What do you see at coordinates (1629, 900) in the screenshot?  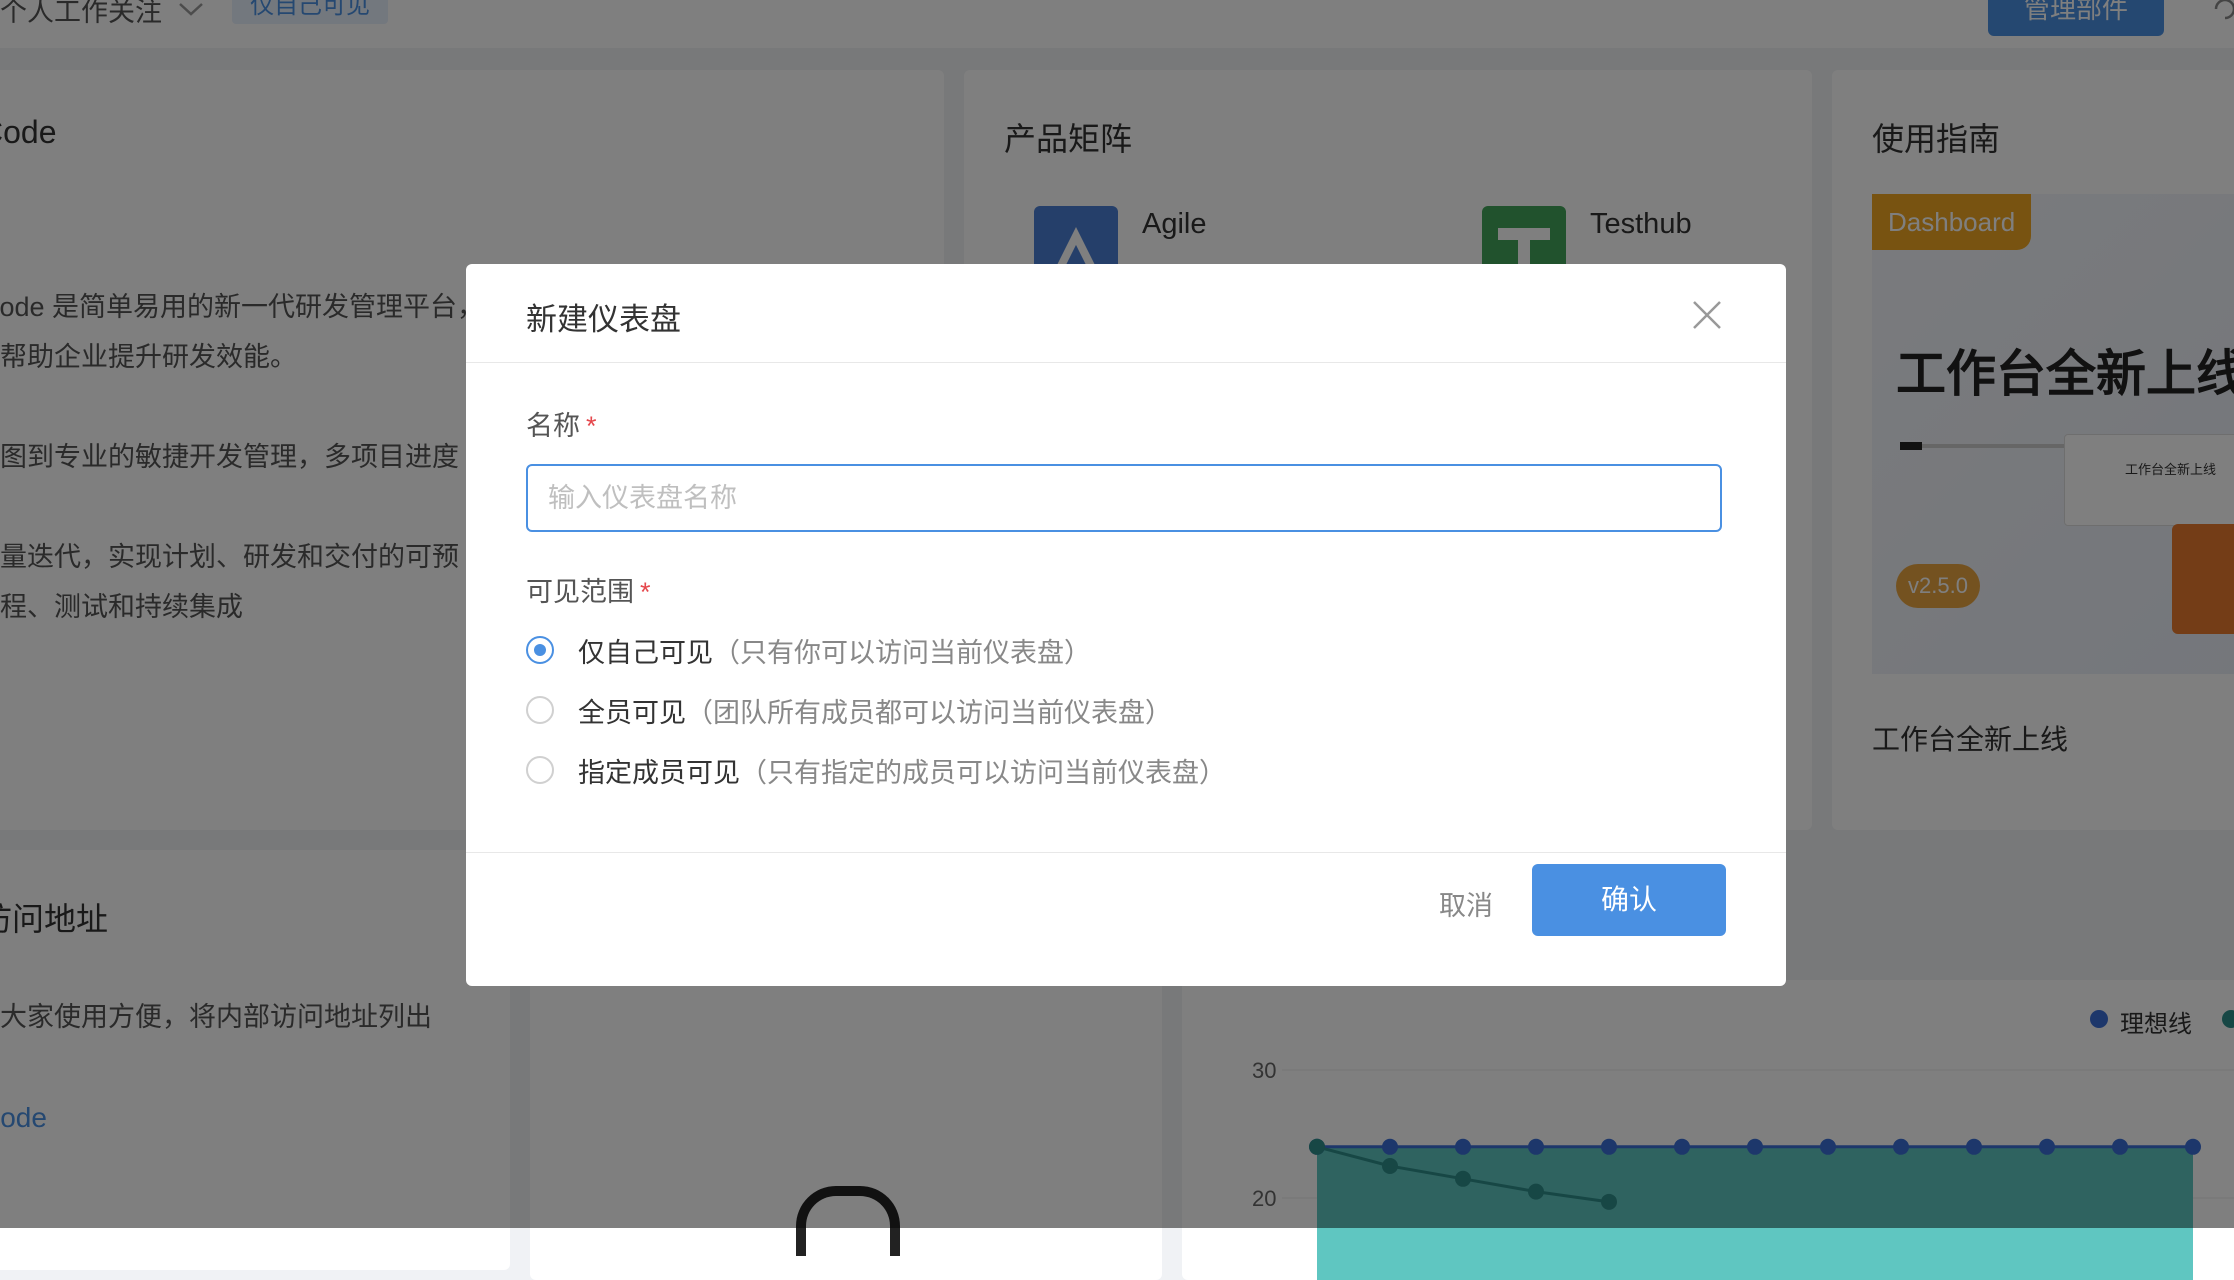 I see `confirm-button: 确认` at bounding box center [1629, 900].